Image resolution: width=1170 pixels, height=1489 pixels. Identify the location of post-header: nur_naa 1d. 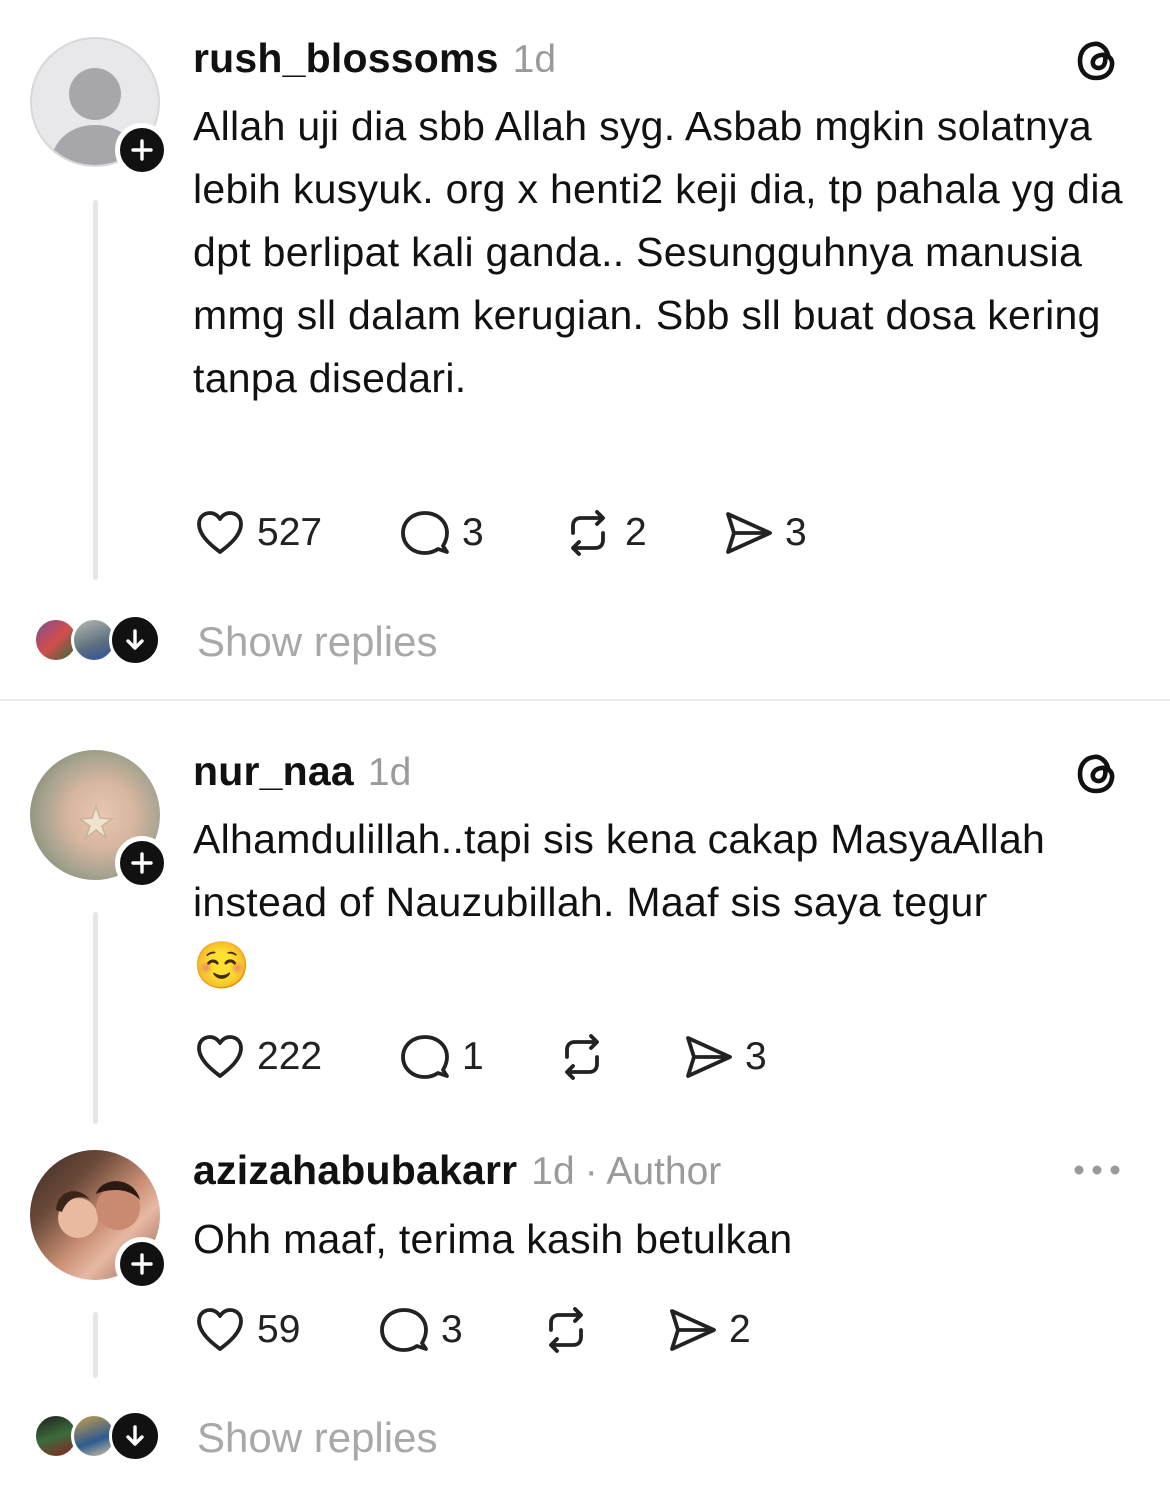
(302, 771).